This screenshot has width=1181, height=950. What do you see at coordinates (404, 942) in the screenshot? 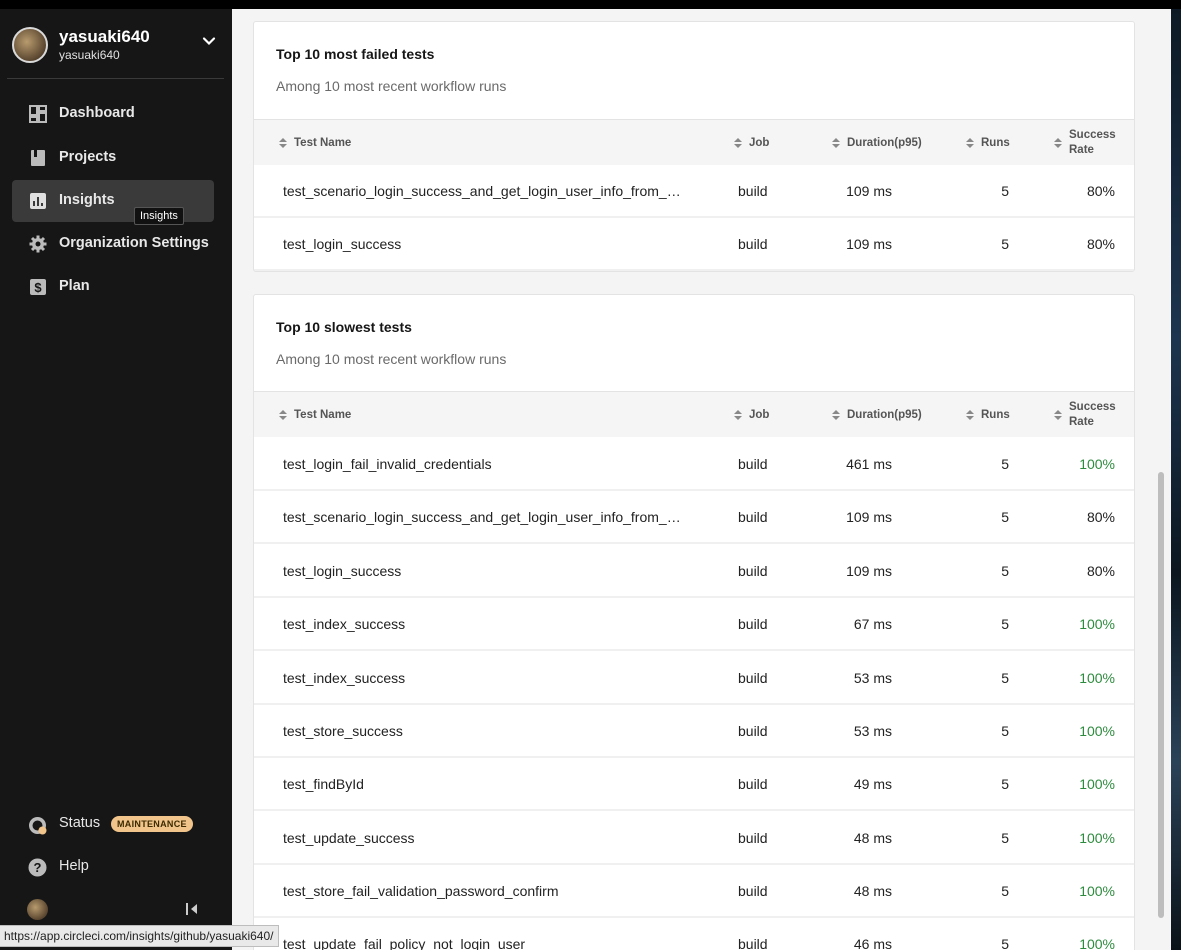
I see `test-name: test_update_fail_policy_not_login_user` at bounding box center [404, 942].